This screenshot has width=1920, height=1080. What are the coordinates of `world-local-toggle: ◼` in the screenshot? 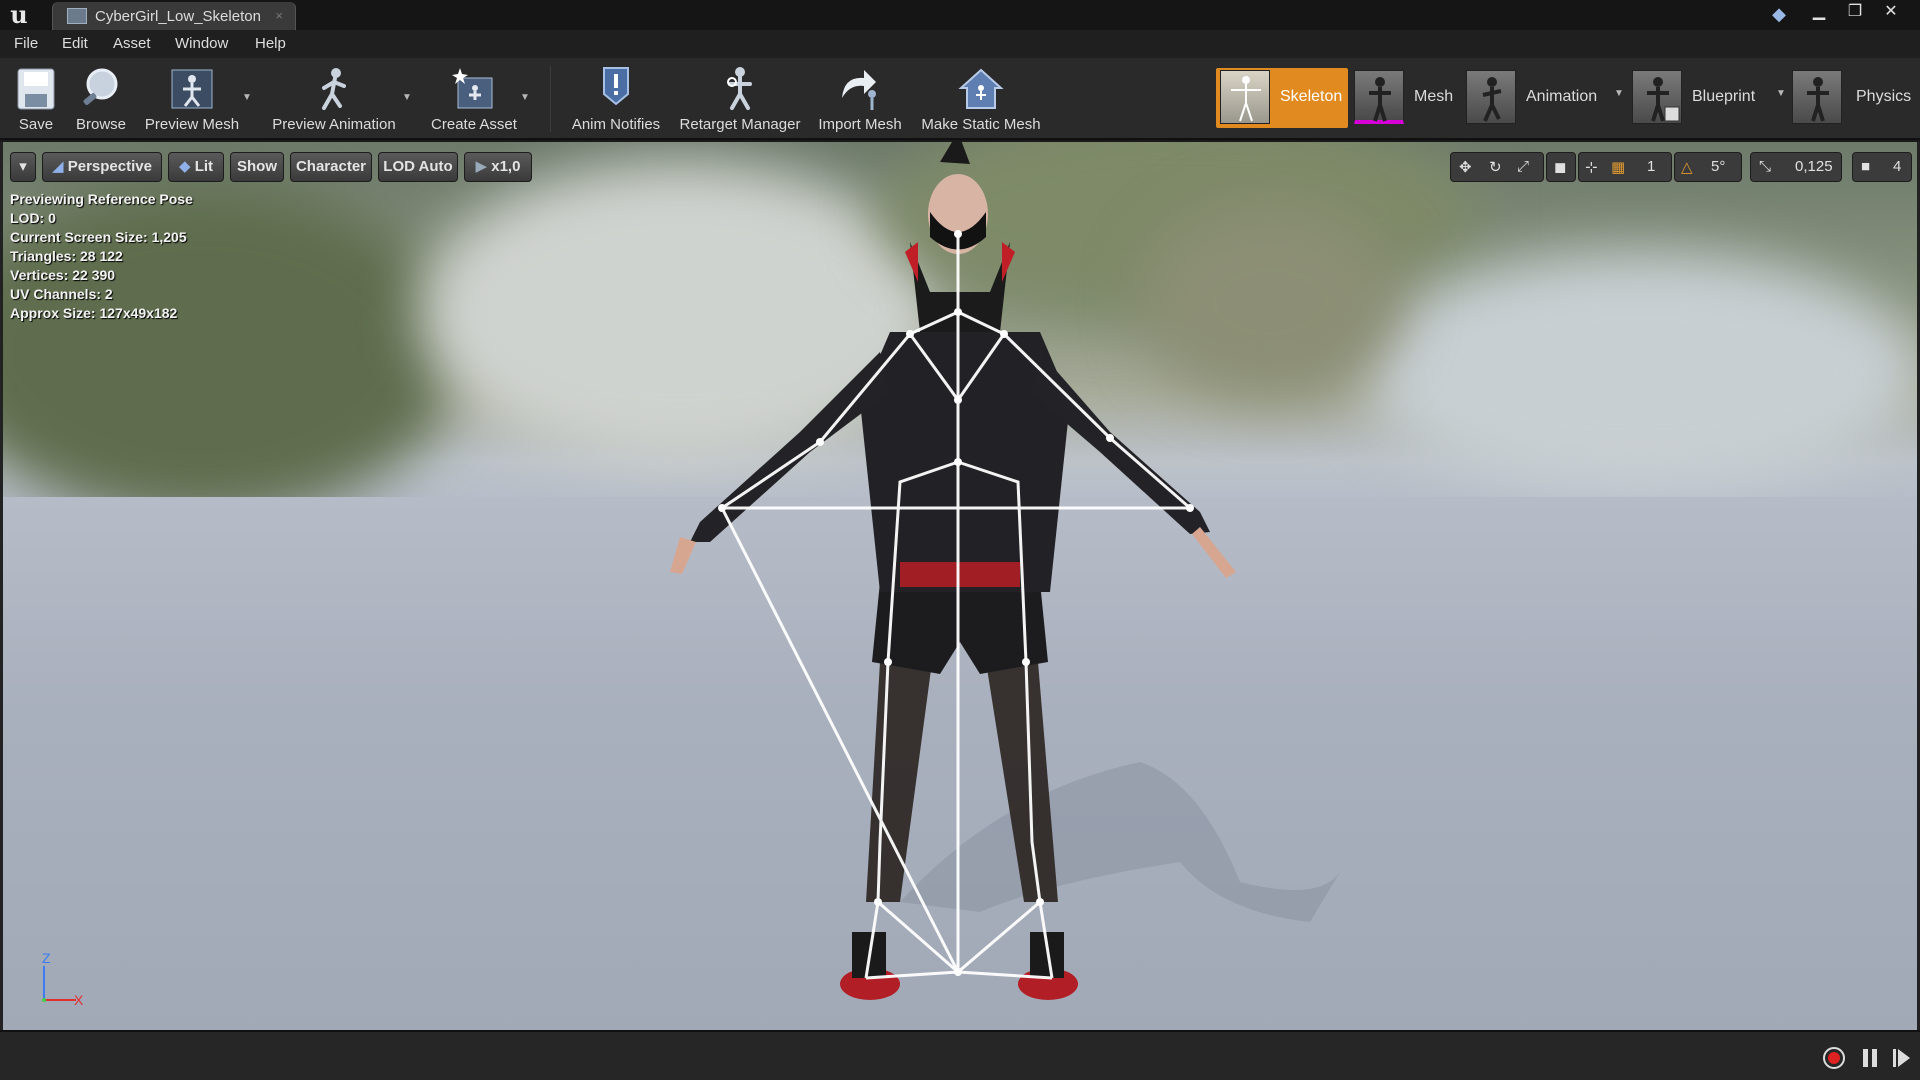 It's located at (1561, 167).